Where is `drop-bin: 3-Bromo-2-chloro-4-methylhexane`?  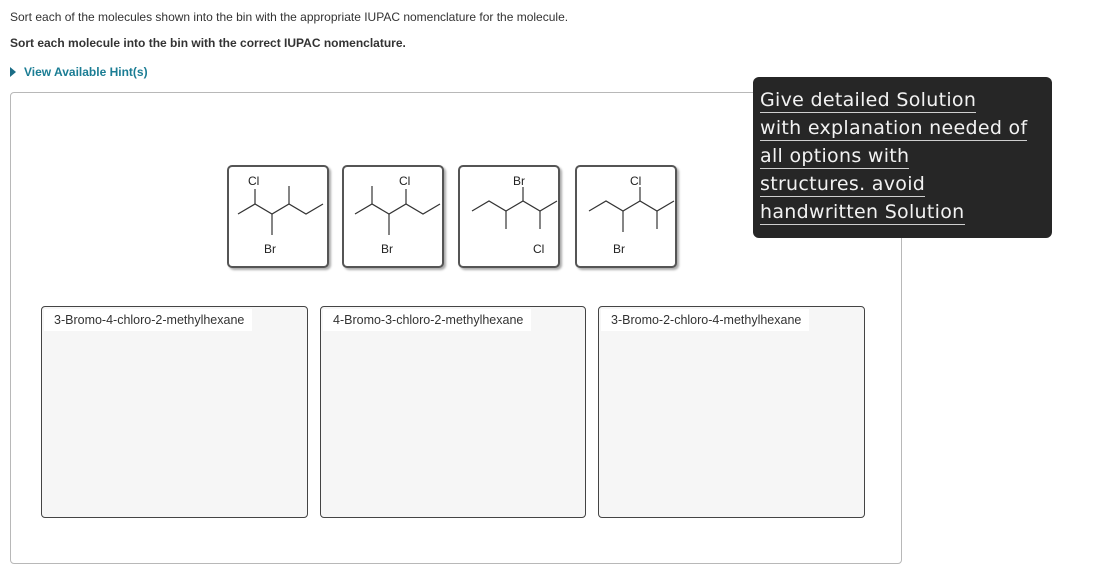
drop-bin: 3-Bromo-2-chloro-4-methylhexane is located at coordinates (731, 412).